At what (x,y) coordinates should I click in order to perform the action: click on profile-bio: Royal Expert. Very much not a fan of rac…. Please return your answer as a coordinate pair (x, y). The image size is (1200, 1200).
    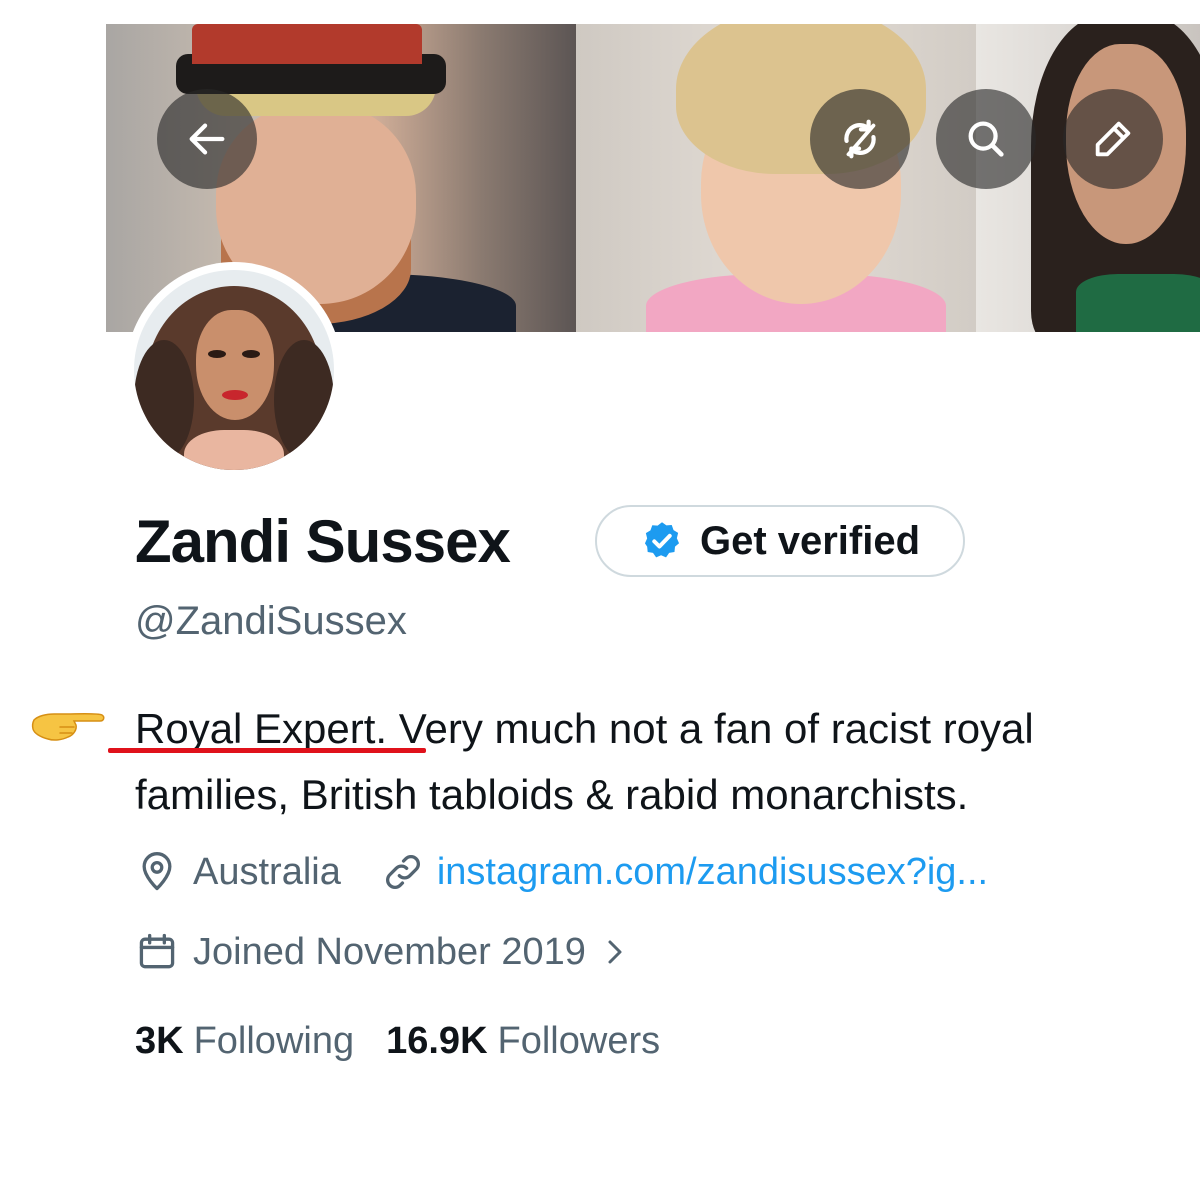
    Looking at the image, I should click on (650, 762).